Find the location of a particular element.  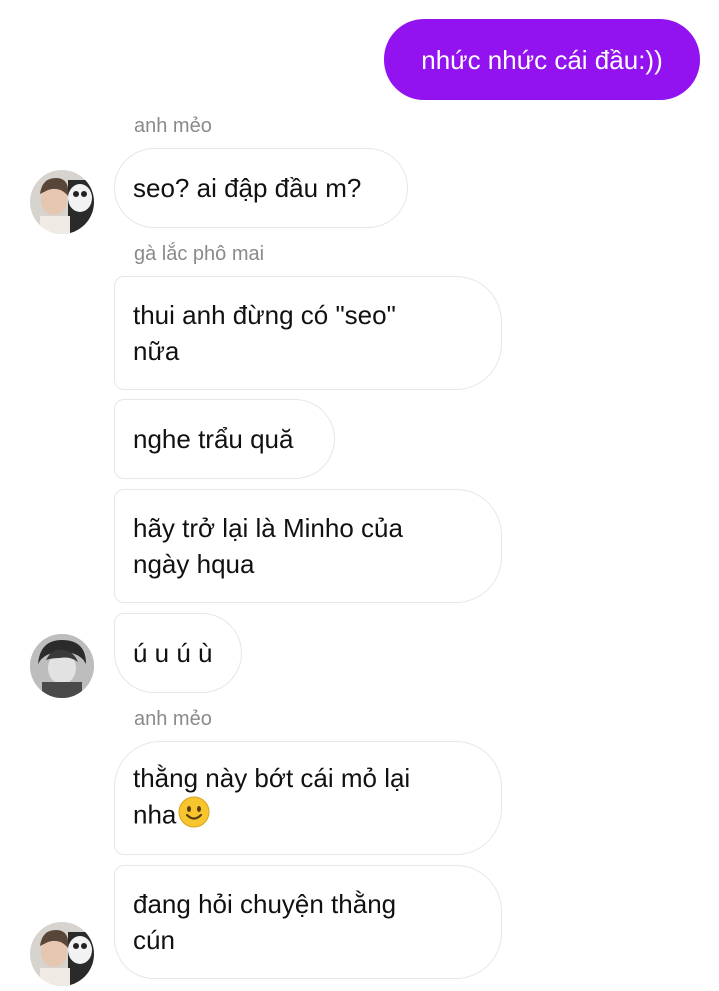

incoming-message-bubble: thui anh đừng có "seo" nữa is located at coordinates (308, 333).